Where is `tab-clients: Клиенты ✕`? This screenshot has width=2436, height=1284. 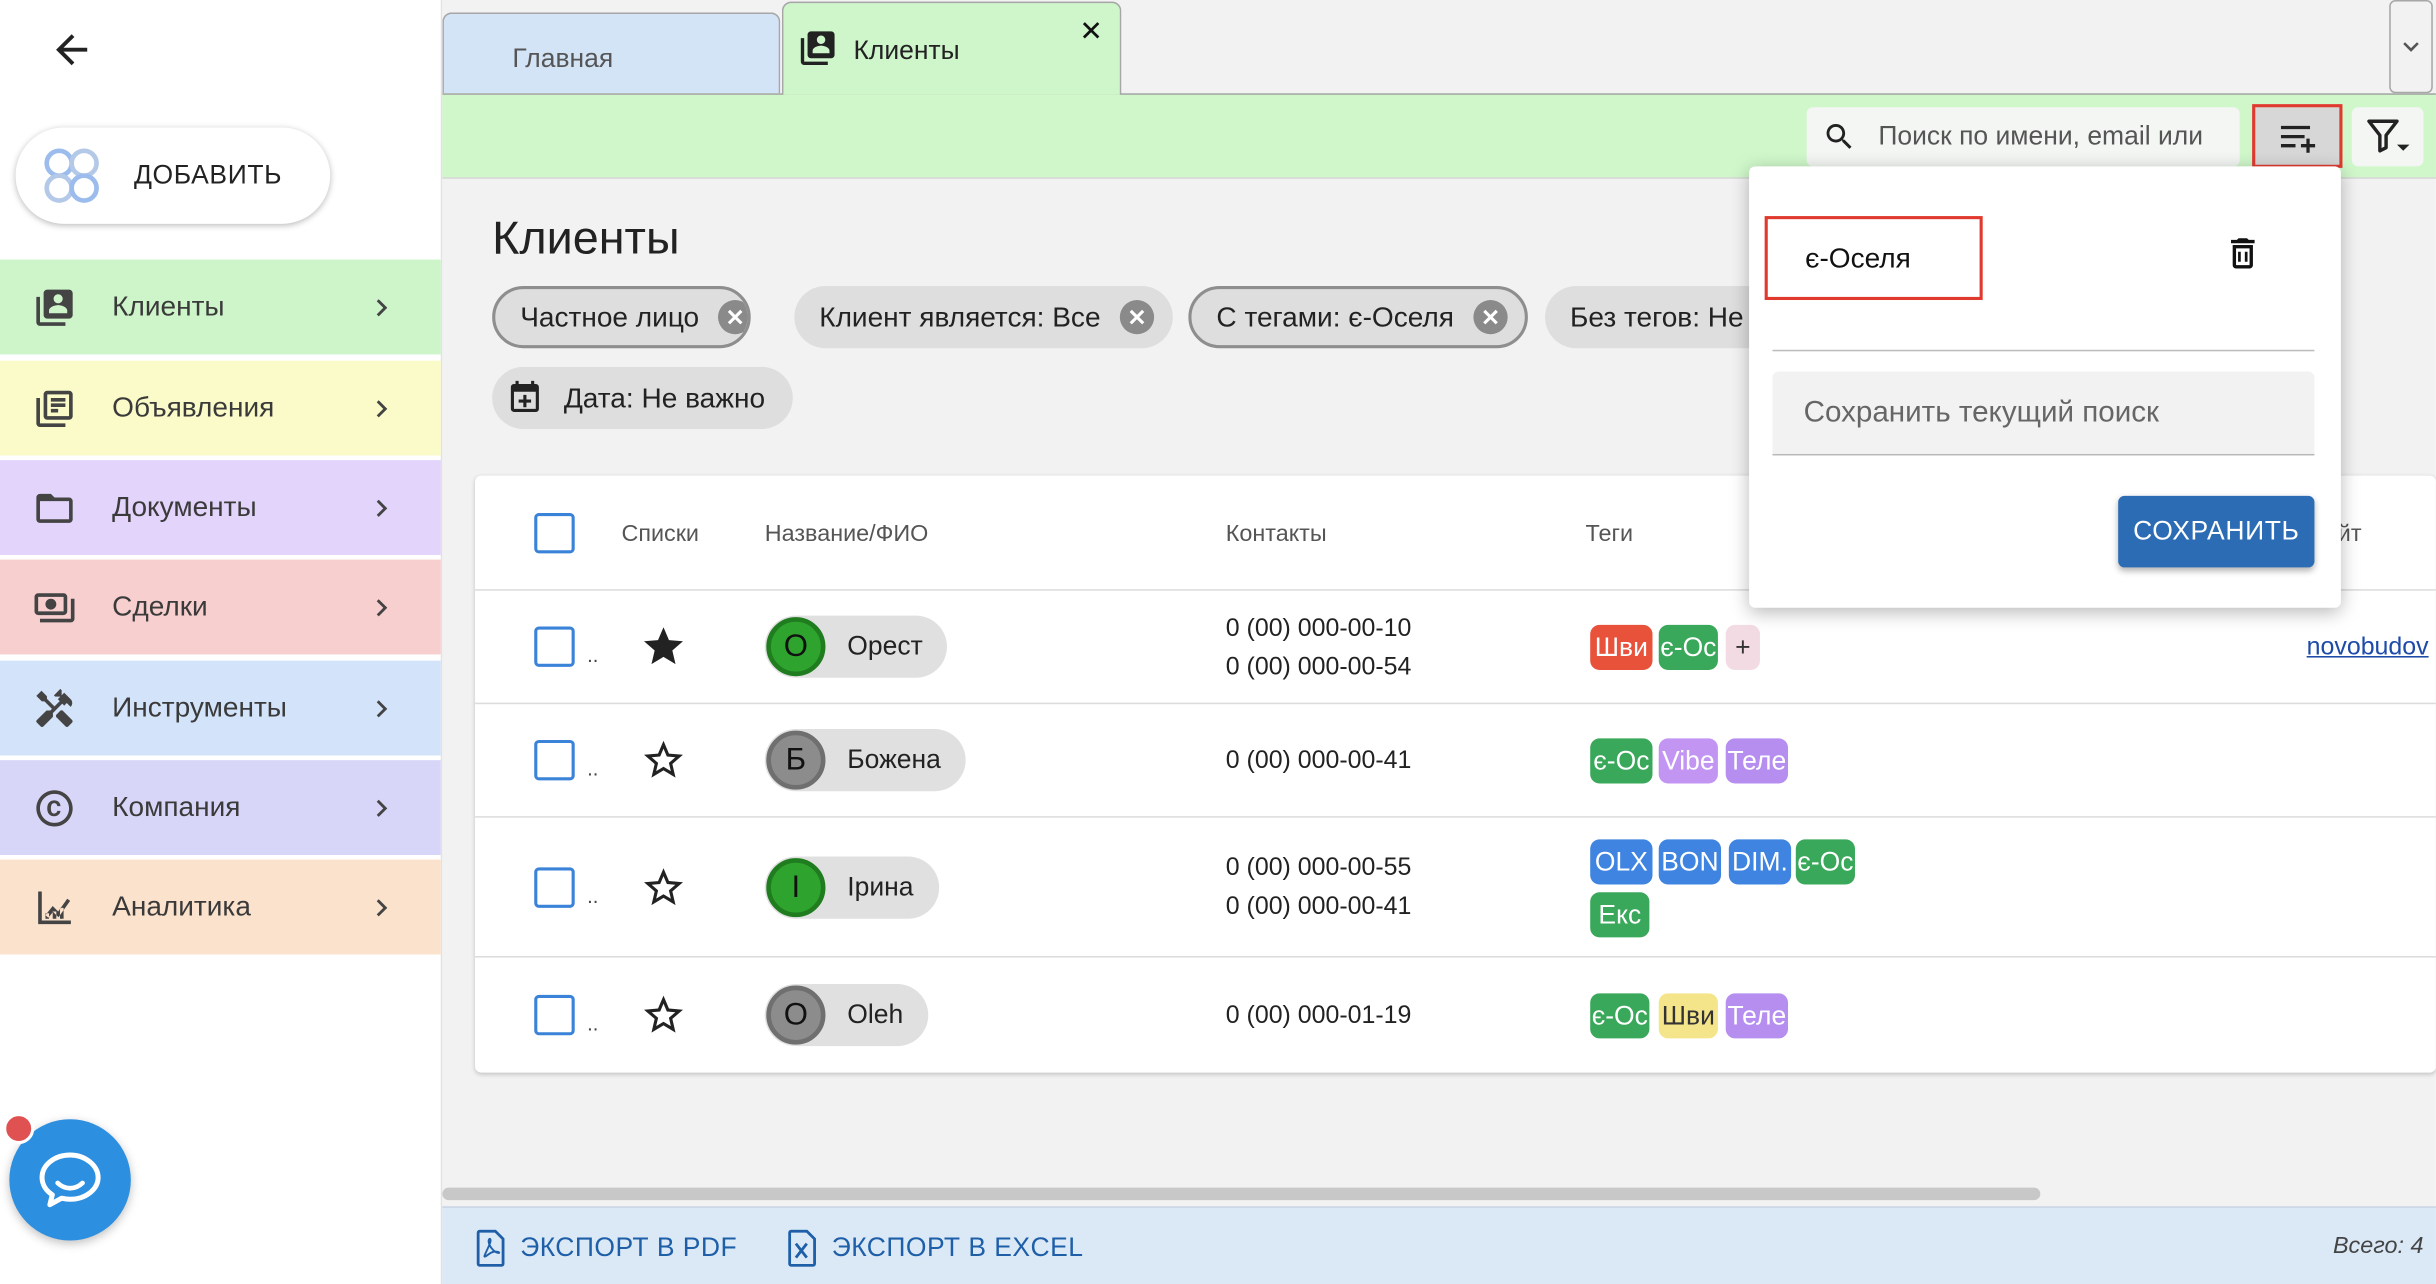
tab-clients: Клиенты ✕ is located at coordinates (951, 48).